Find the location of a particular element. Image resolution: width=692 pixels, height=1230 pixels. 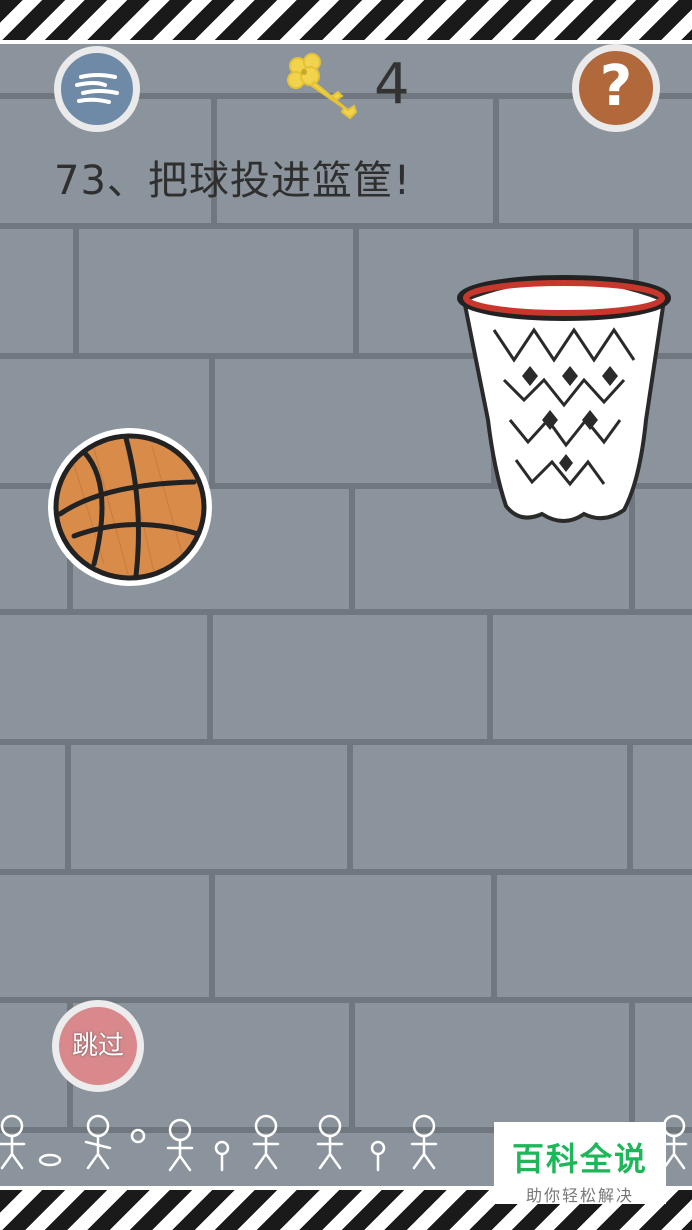

watermark-badge: 百科全说 助你轻松解决 is located at coordinates (580, 1163).